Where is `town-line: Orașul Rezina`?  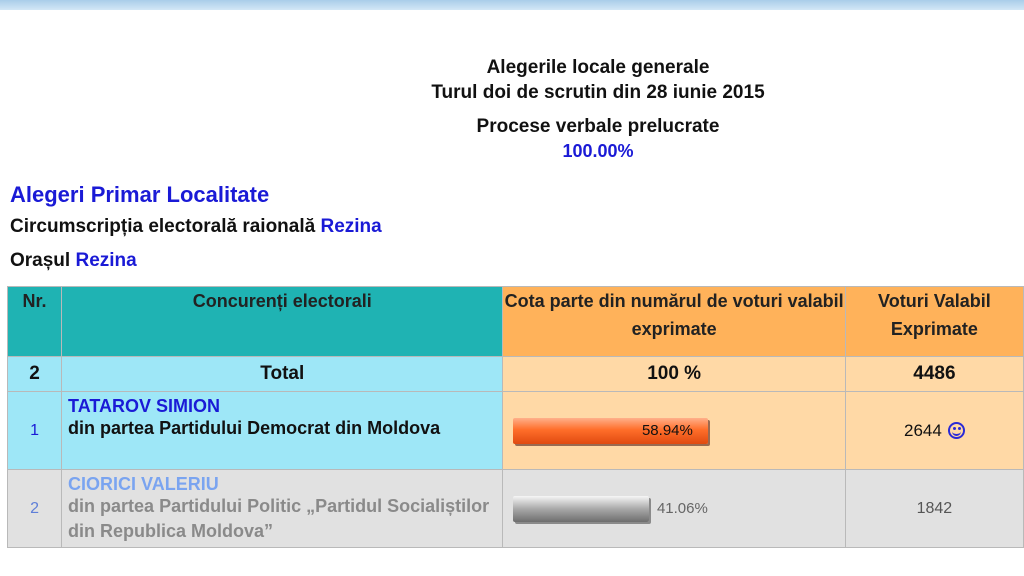 town-line: Orașul Rezina is located at coordinates (73, 261).